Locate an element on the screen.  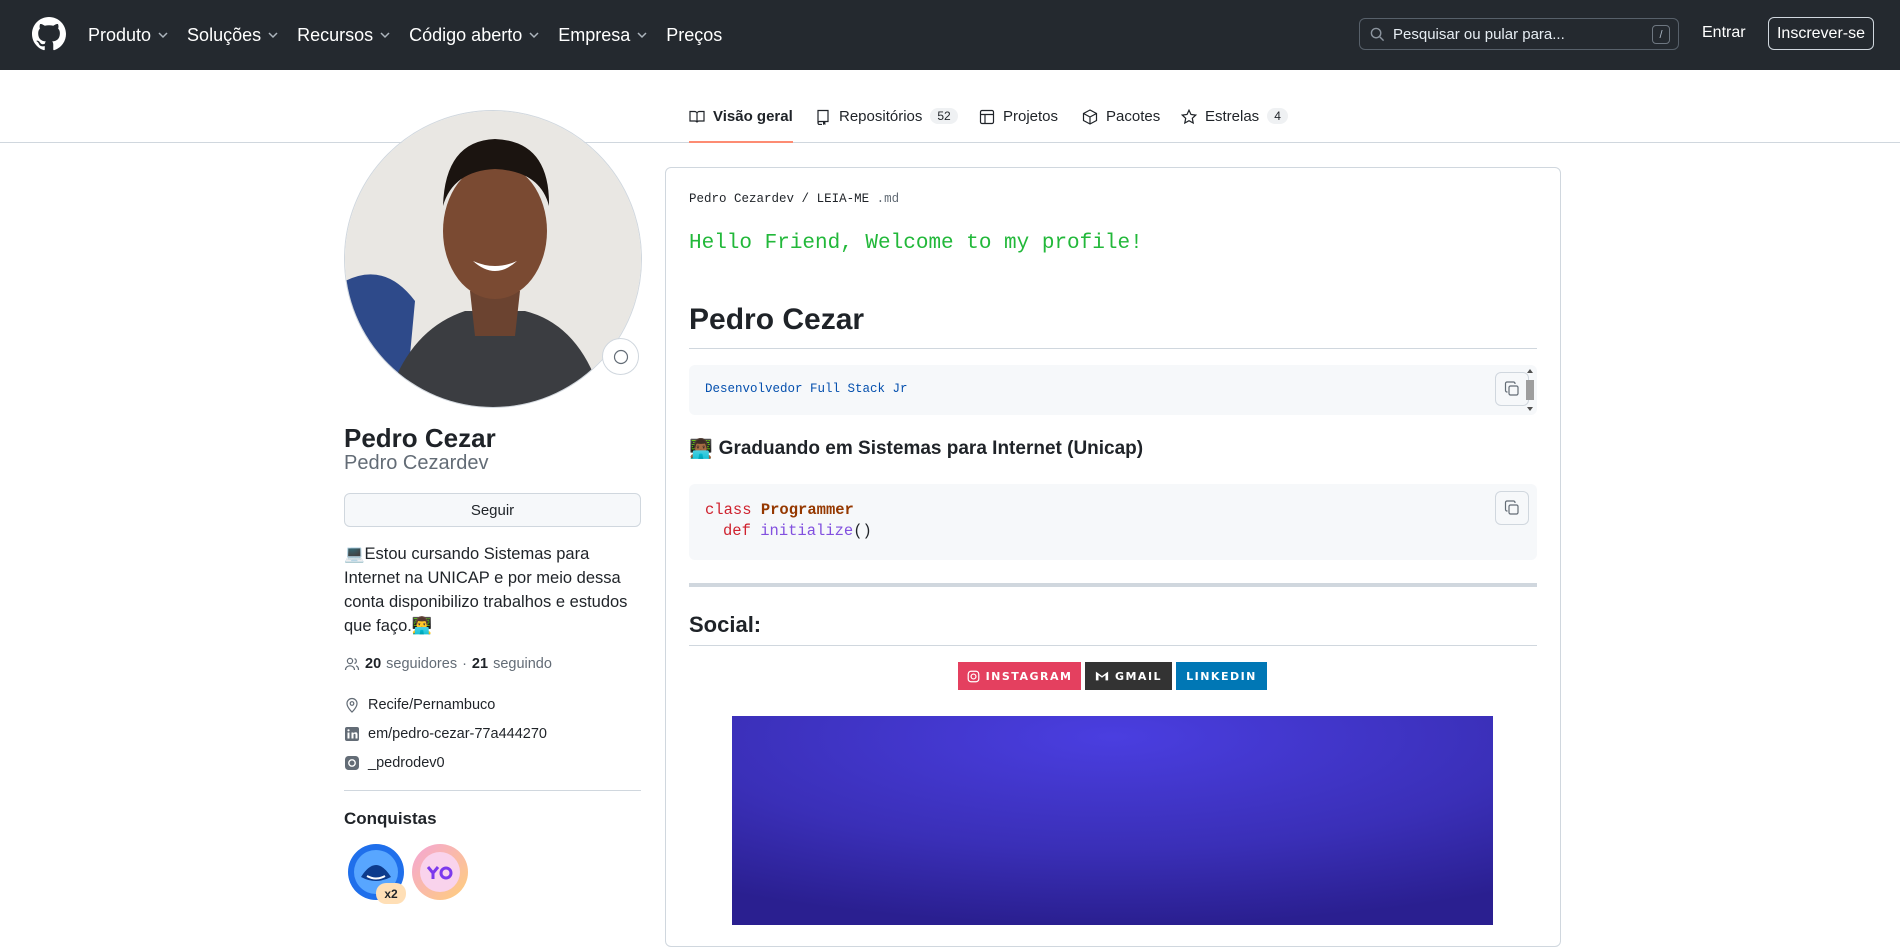
search-input: Pesquisar ou pular para... / is located at coordinates (1519, 34).